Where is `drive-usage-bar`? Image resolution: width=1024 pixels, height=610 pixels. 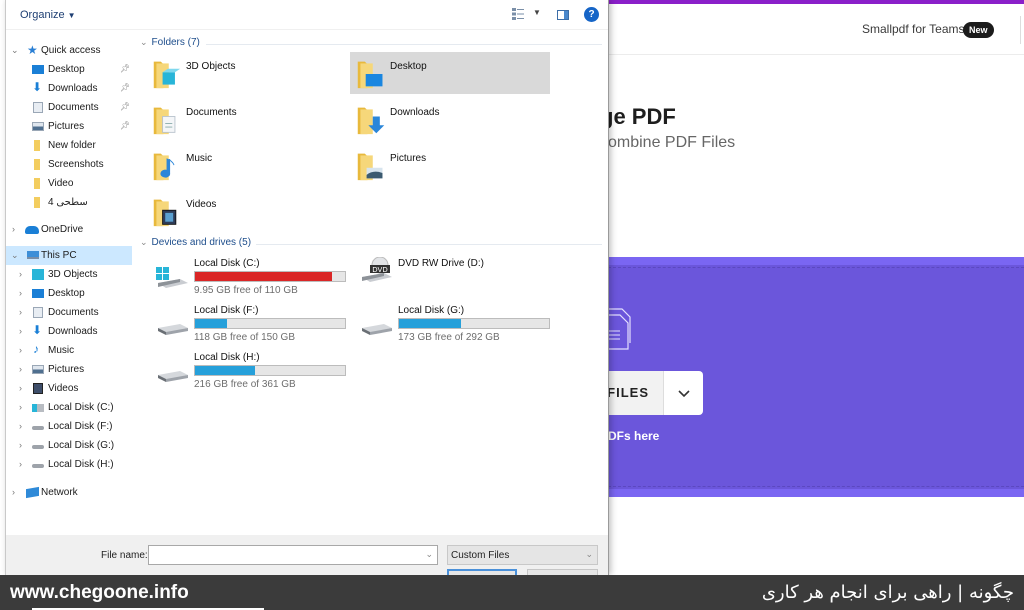
drive-usage-bar is located at coordinates (270, 276).